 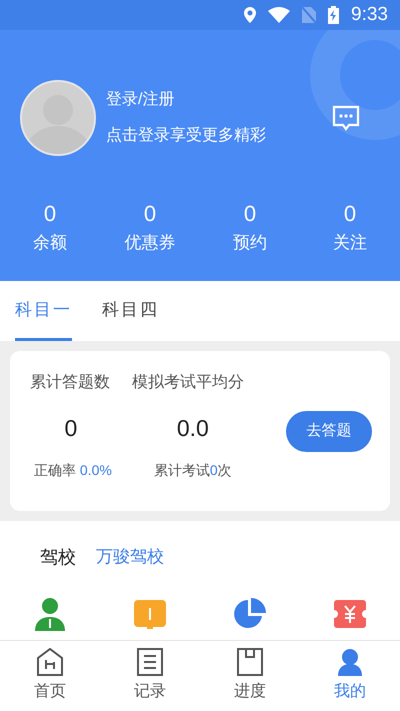 What do you see at coordinates (250, 614) in the screenshot?
I see `pie-chart-icon` at bounding box center [250, 614].